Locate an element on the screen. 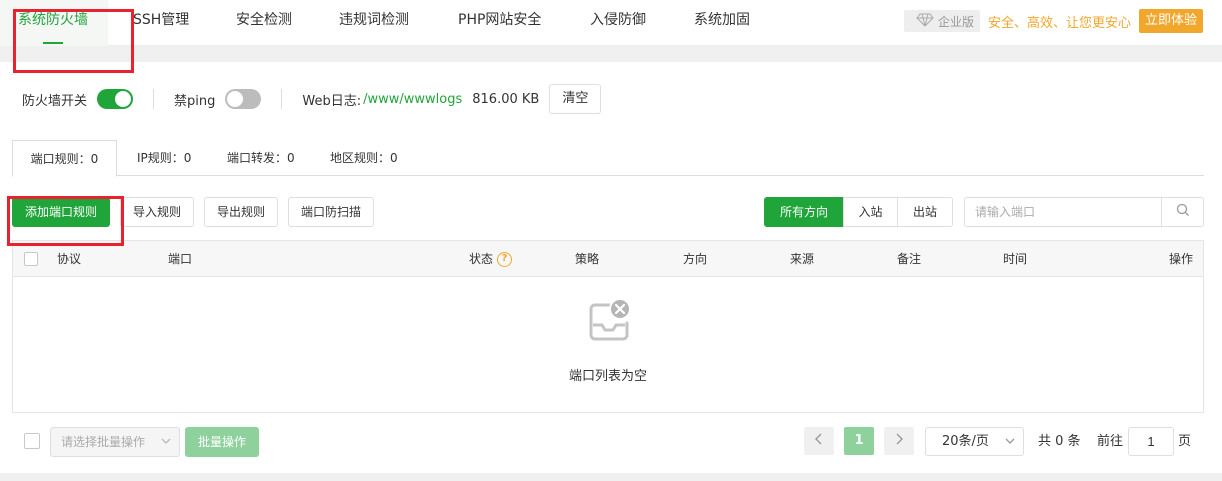 The height and width of the screenshot is (481, 1222). vip-slogan: 安全、高效、让您更安心 is located at coordinates (1060, 23).